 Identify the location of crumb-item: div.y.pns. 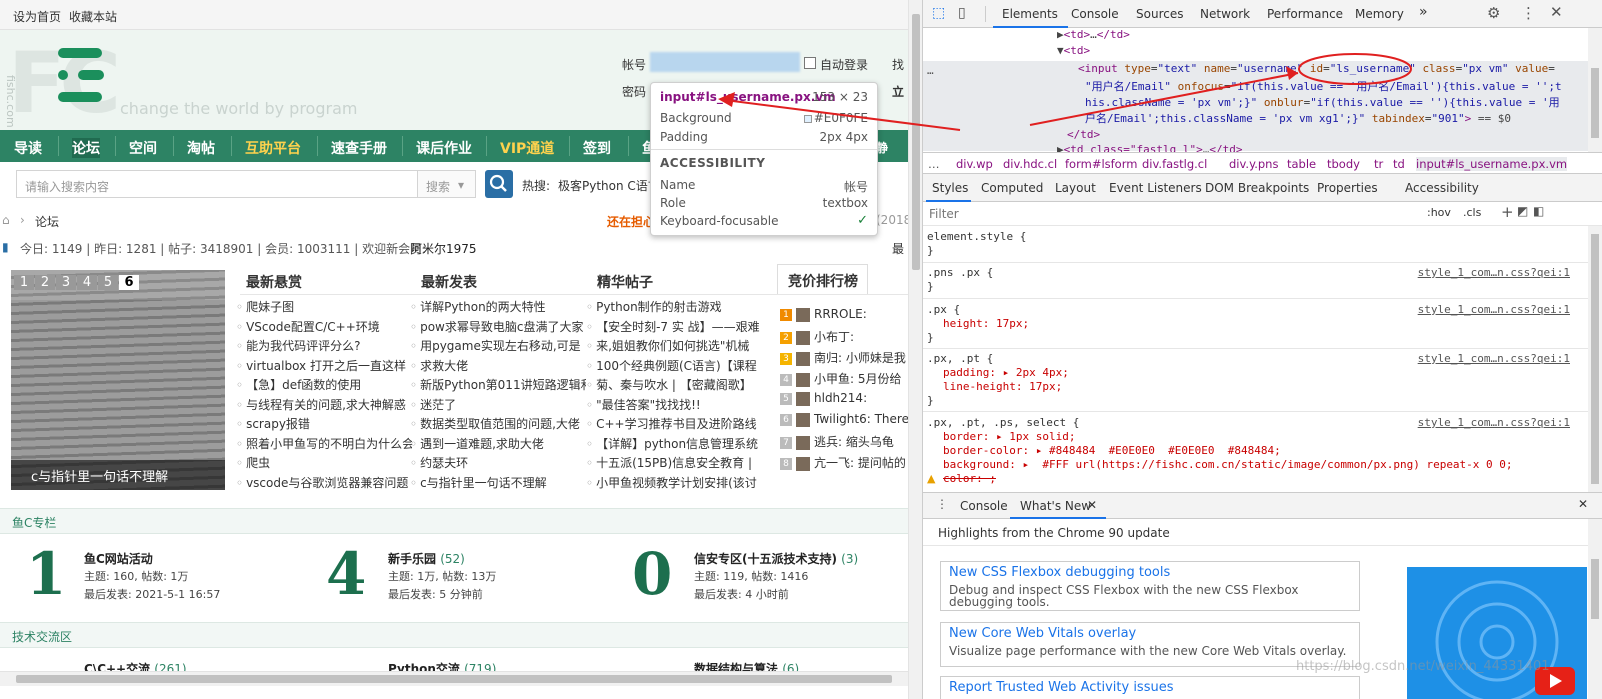
(1253, 164).